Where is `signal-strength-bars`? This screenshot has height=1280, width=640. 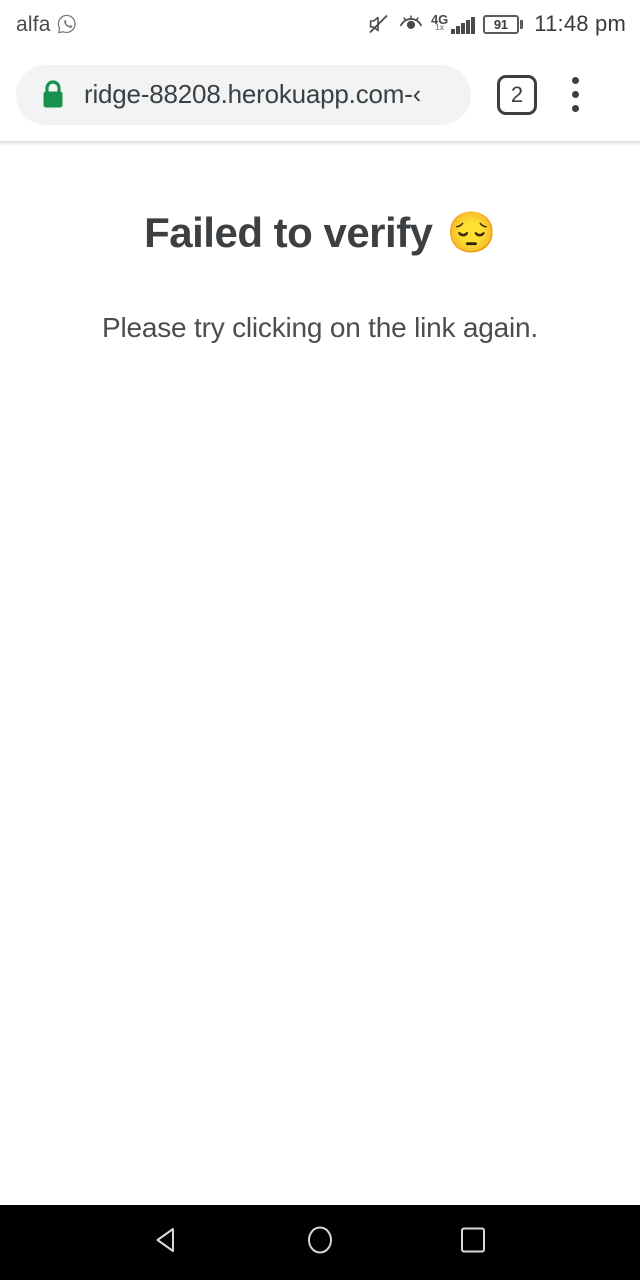 signal-strength-bars is located at coordinates (463, 25).